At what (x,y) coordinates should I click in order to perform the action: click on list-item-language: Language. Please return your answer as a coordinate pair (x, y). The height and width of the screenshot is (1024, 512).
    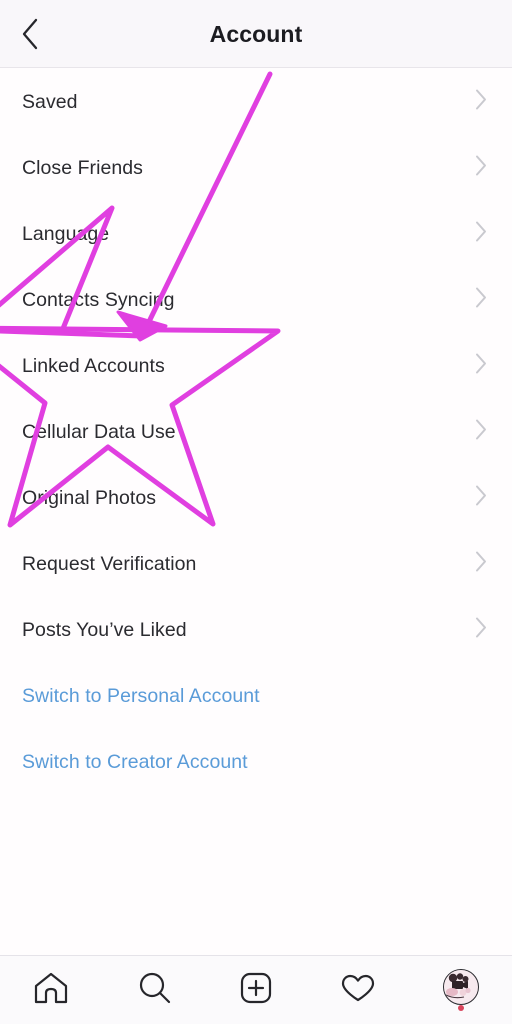
    Looking at the image, I should click on (256, 234).